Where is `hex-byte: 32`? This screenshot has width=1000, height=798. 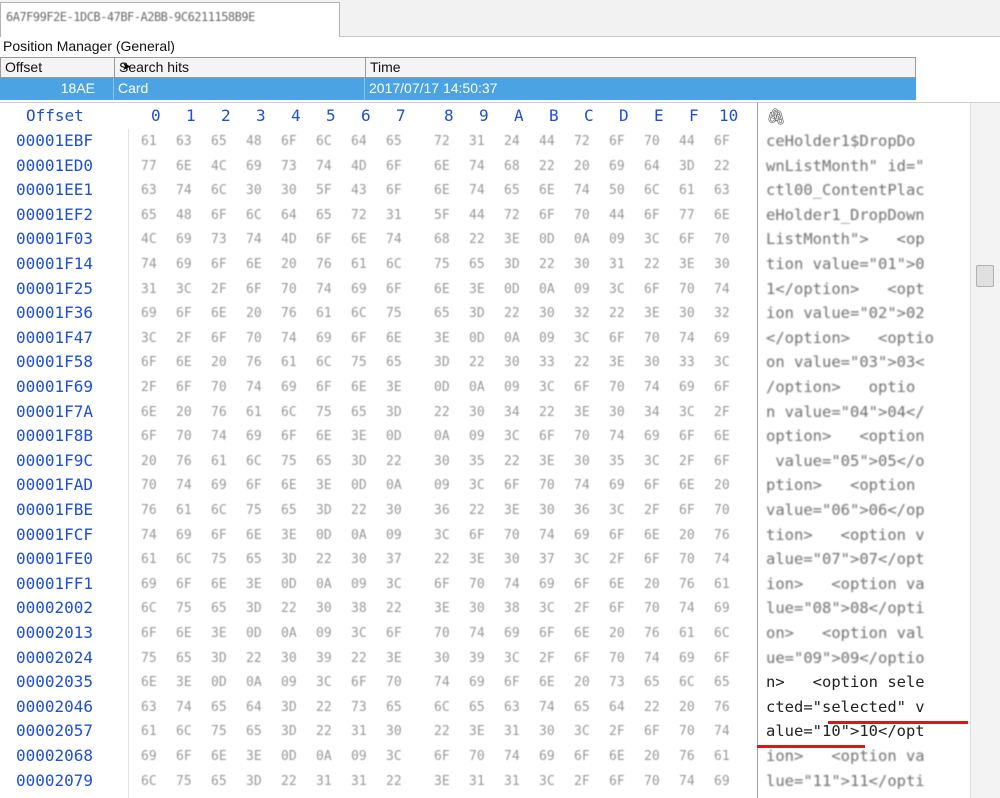
hex-byte: 32 is located at coordinates (582, 313).